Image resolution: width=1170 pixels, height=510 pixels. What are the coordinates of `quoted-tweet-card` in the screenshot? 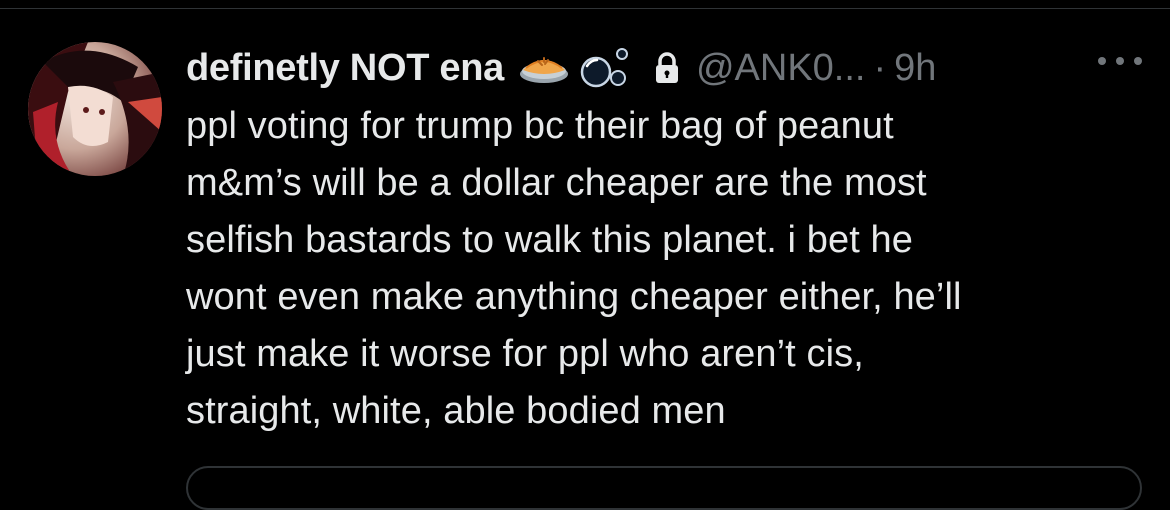 It's located at (664, 488).